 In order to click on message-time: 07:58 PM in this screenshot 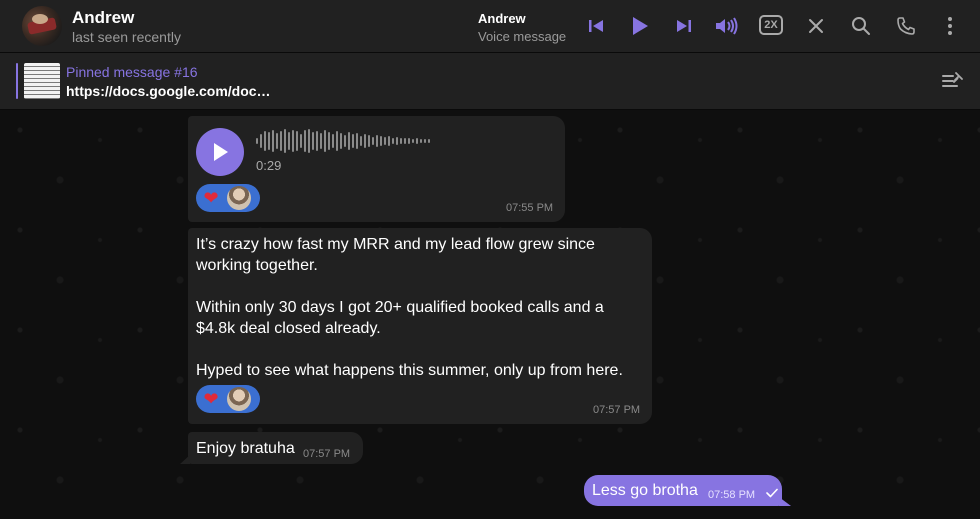, I will do `click(732, 495)`.